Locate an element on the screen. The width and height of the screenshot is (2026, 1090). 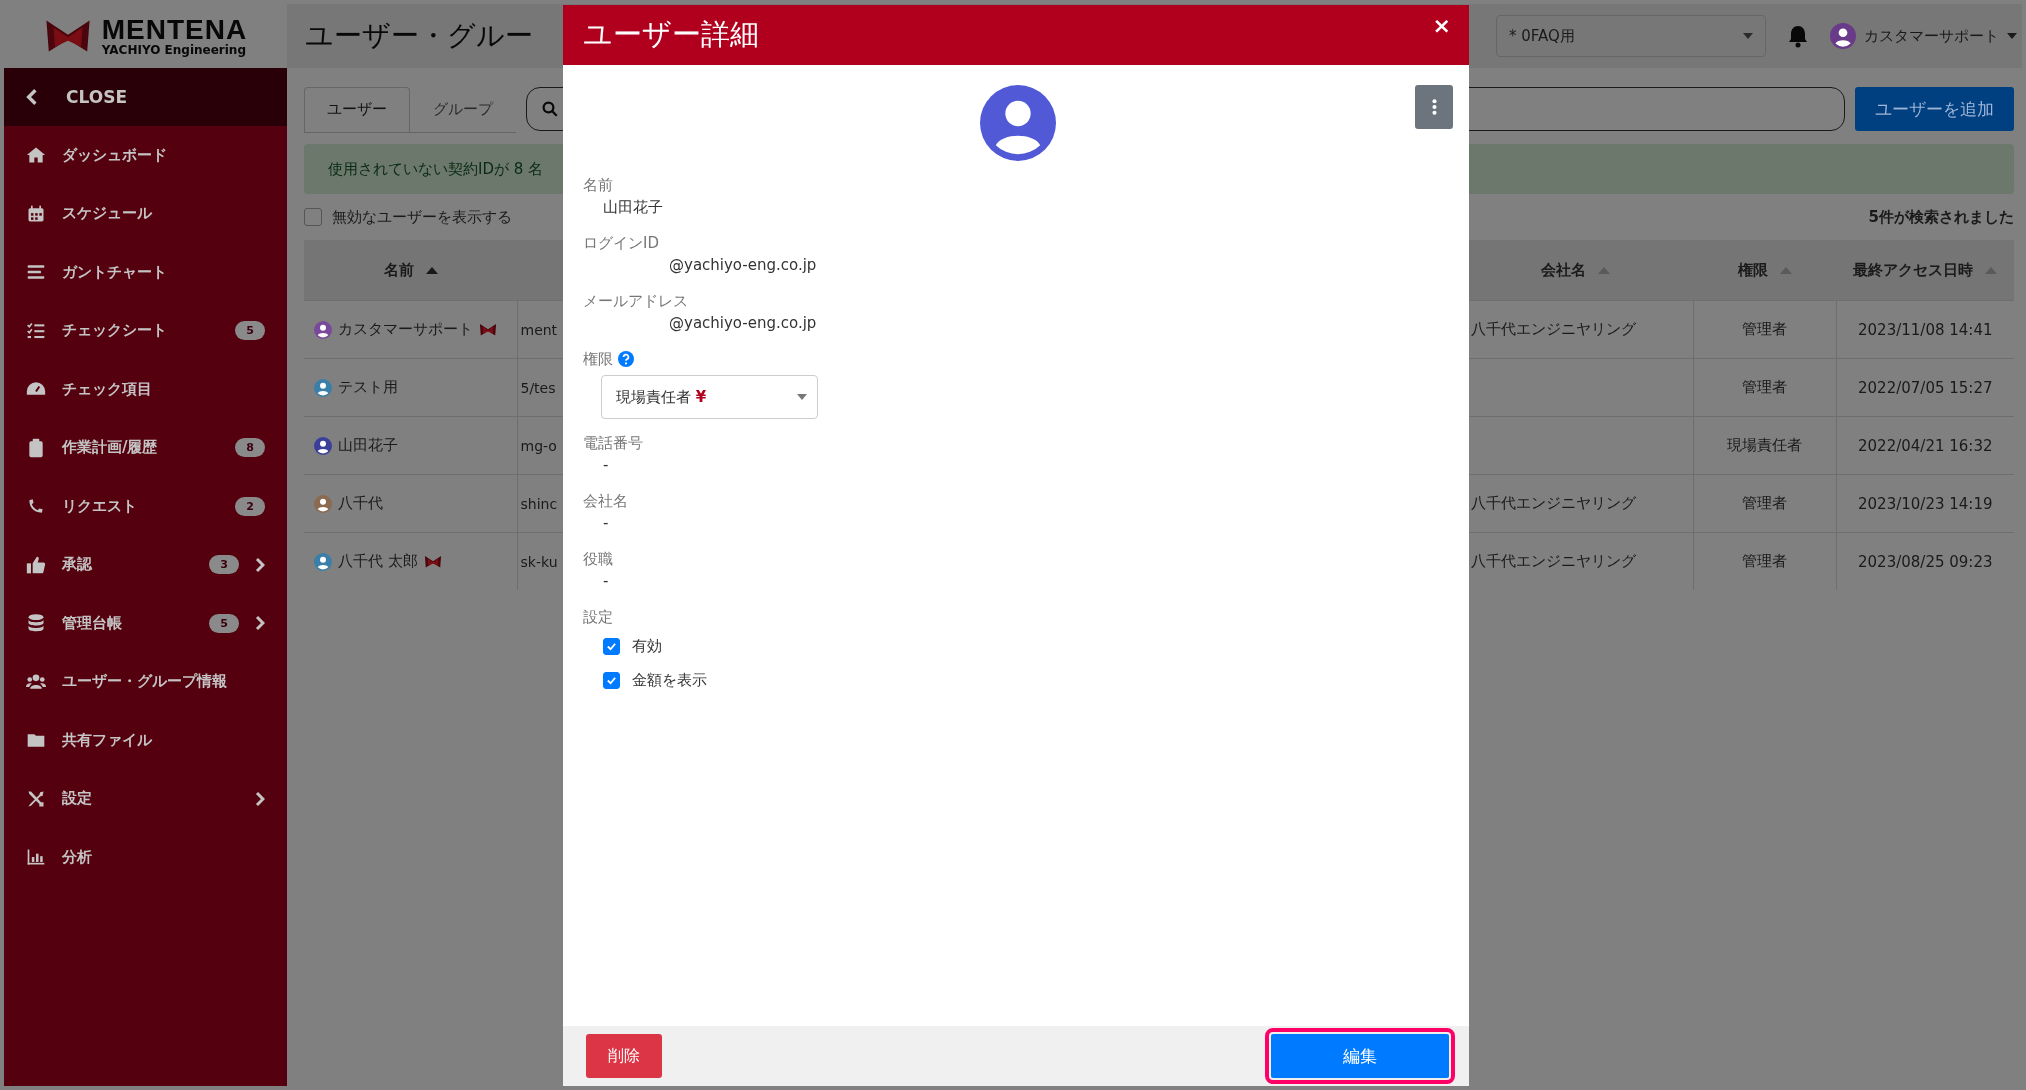
sidebar-item: 共有ファイル is located at coordinates (145, 740).